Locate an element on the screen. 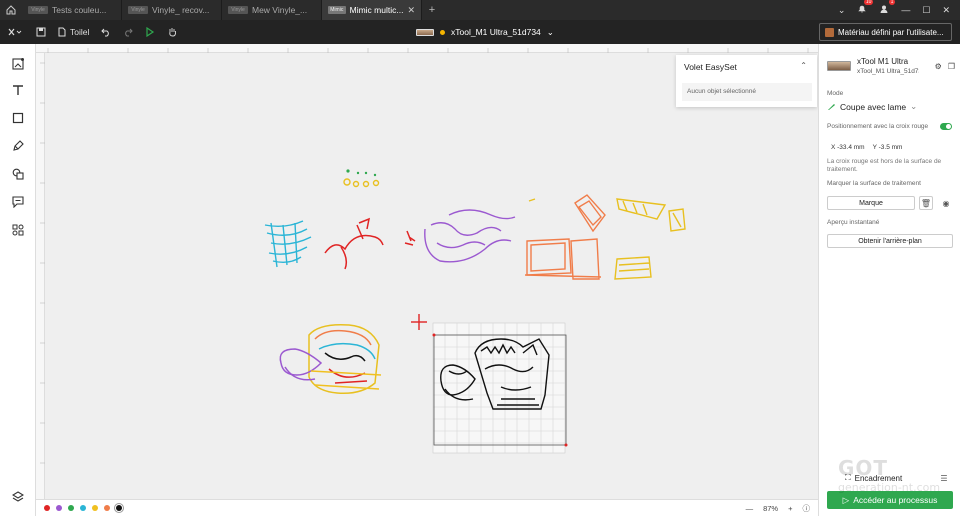  zoom-level: 87% is located at coordinates (771, 508).